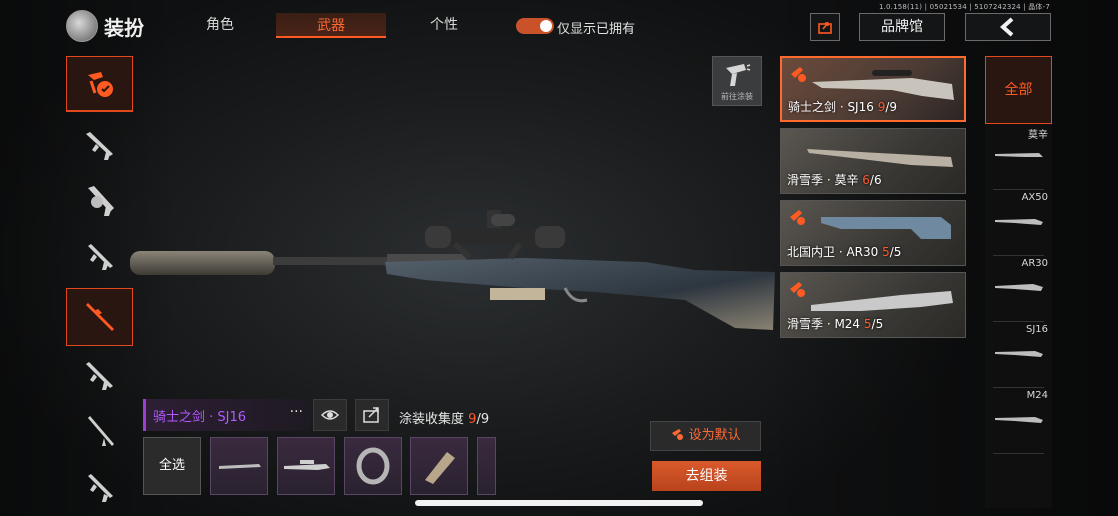 The image size is (1118, 516). I want to click on dmr-icon, so click(100, 431).